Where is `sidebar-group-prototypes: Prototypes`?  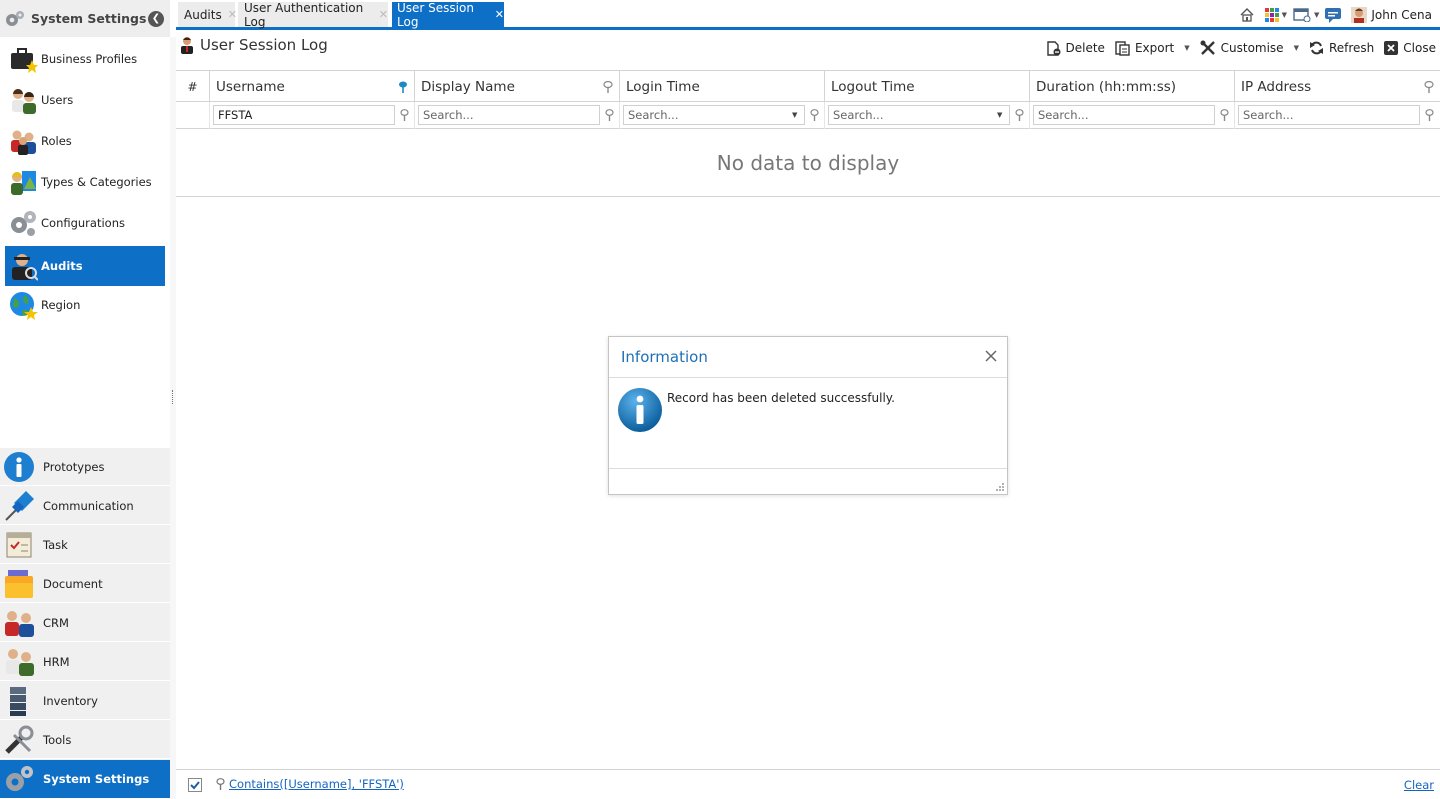 sidebar-group-prototypes: Prototypes is located at coordinates (85, 467).